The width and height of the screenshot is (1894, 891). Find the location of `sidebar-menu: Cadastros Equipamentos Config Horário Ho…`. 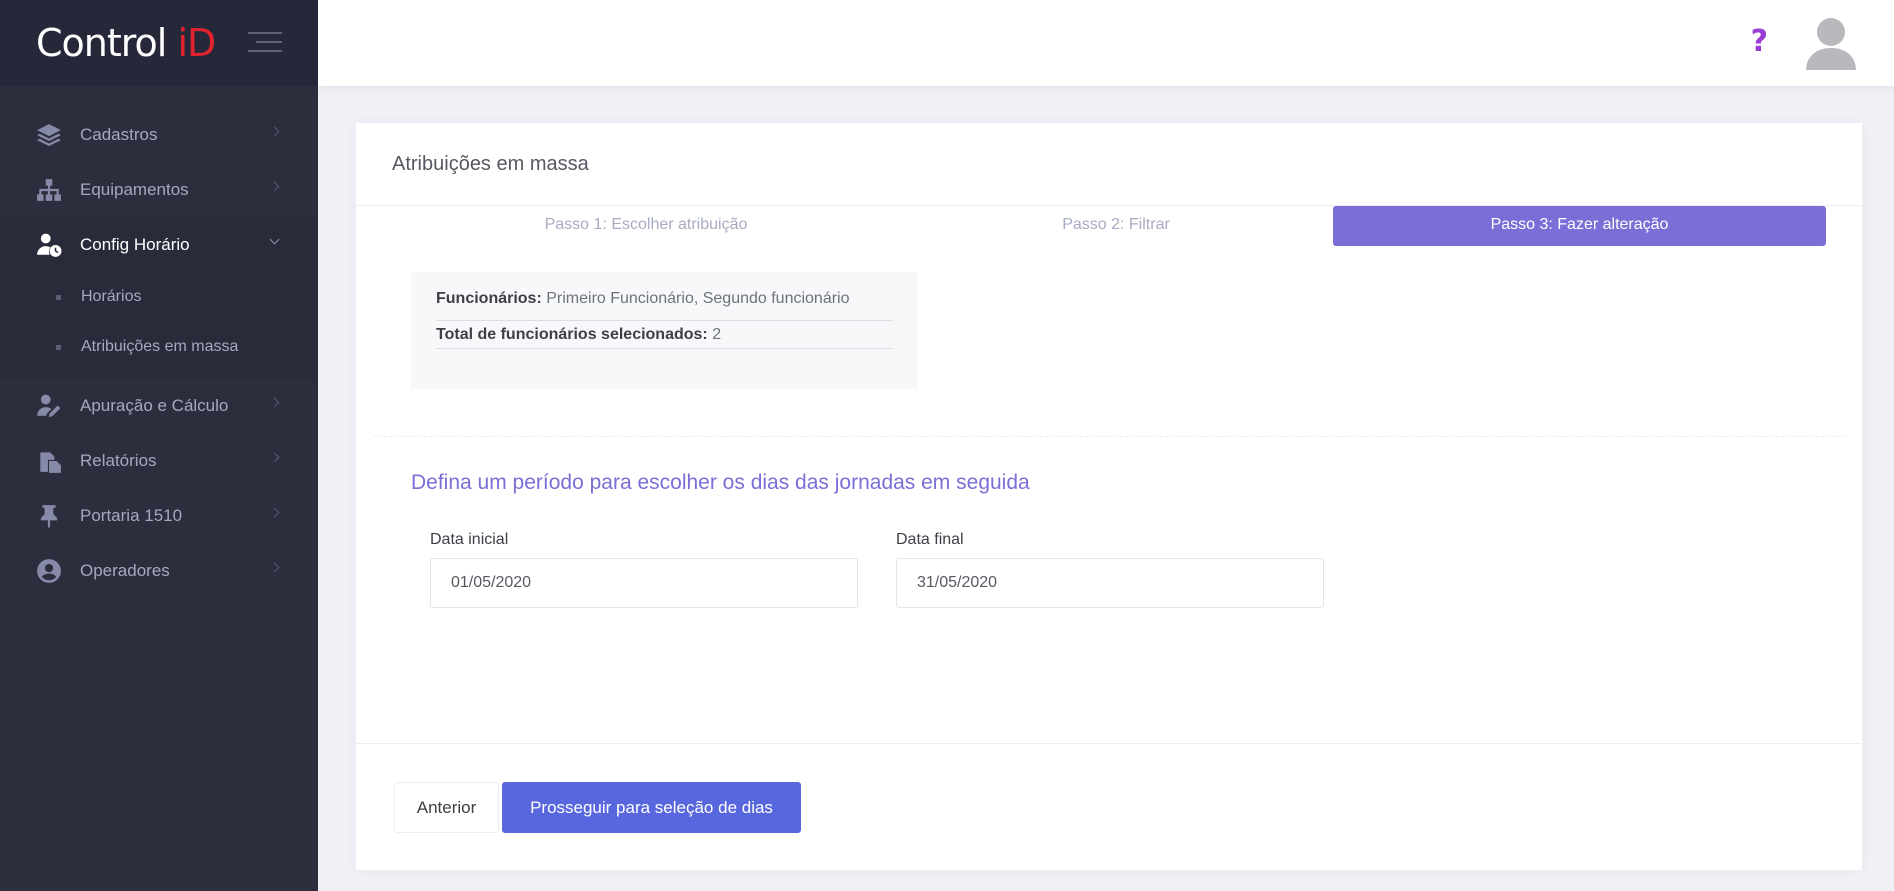

sidebar-menu: Cadastros Equipamentos Config Horário Ho… is located at coordinates (159, 352).